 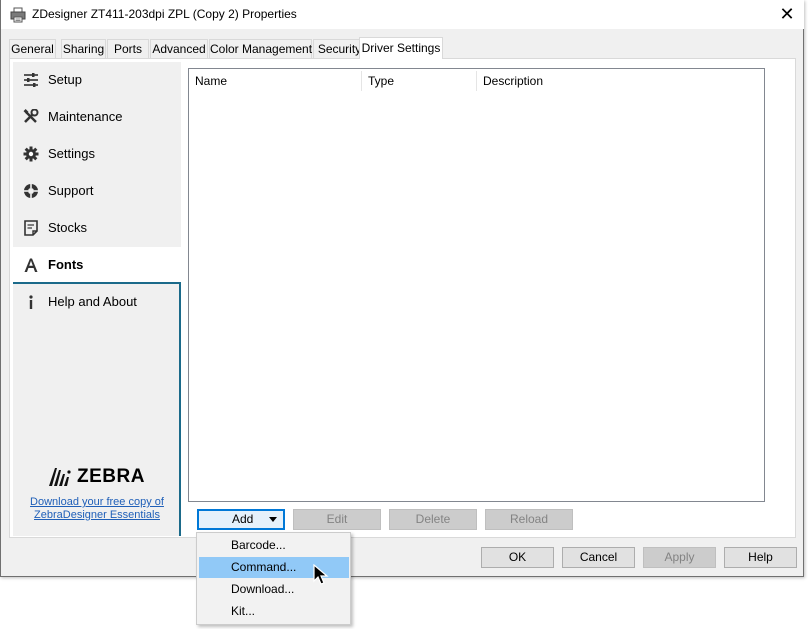 What do you see at coordinates (68, 227) in the screenshot?
I see `sidebar-item-label: Stocks` at bounding box center [68, 227].